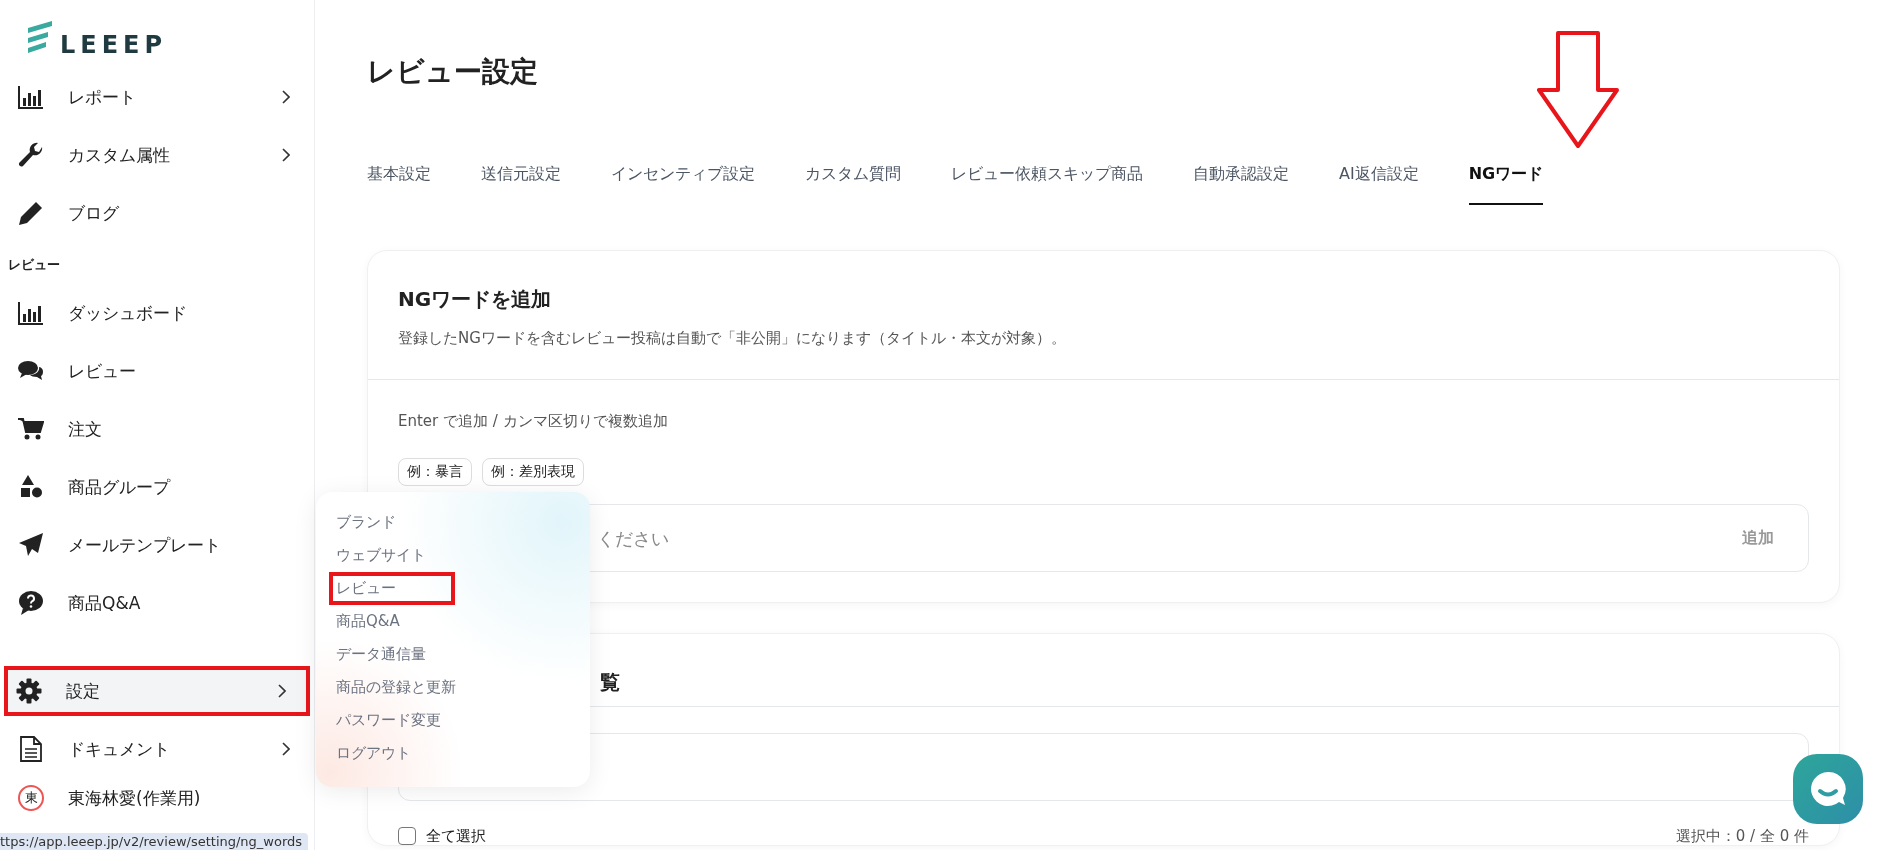 Image resolution: width=1883 pixels, height=850 pixels. Describe the element at coordinates (521, 184) in the screenshot. I see `tab: 送信元設定` at that location.